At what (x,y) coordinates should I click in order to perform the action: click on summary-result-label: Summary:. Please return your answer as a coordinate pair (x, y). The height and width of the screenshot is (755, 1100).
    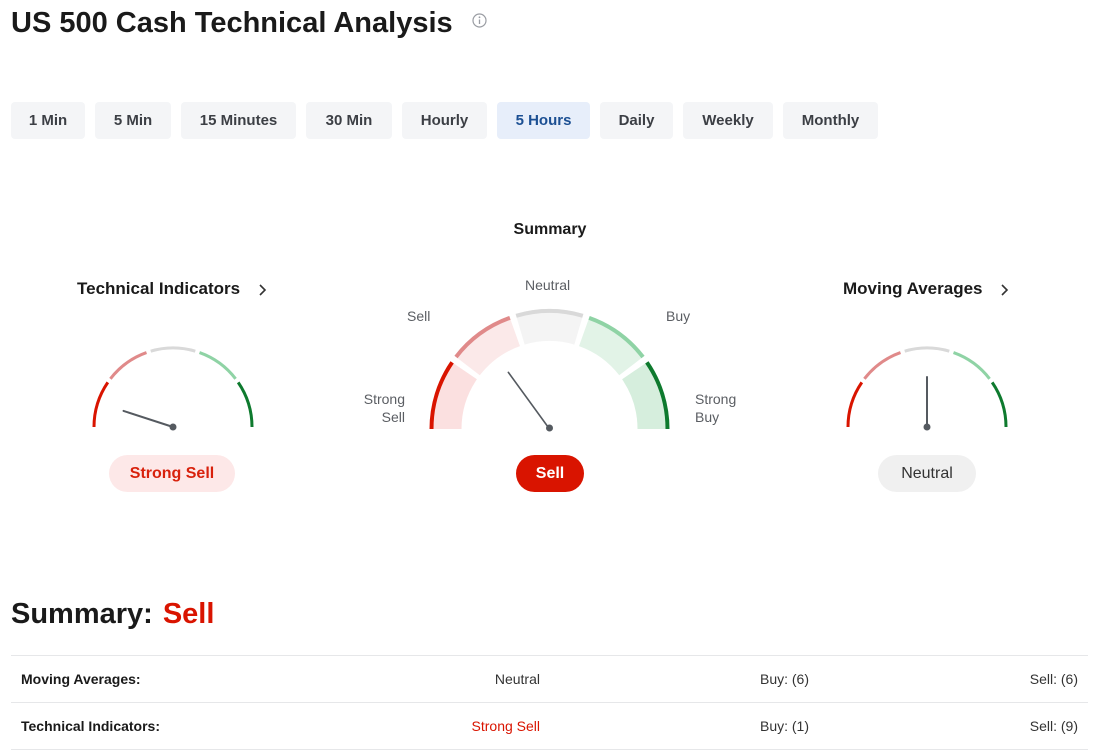
    Looking at the image, I should click on (82, 614).